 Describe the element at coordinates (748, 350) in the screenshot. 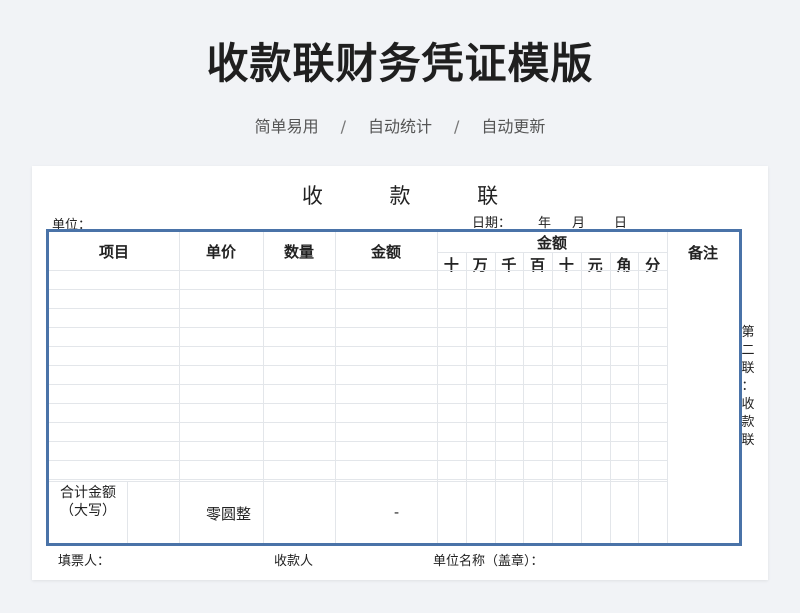

I see `side-label-char: 二` at that location.